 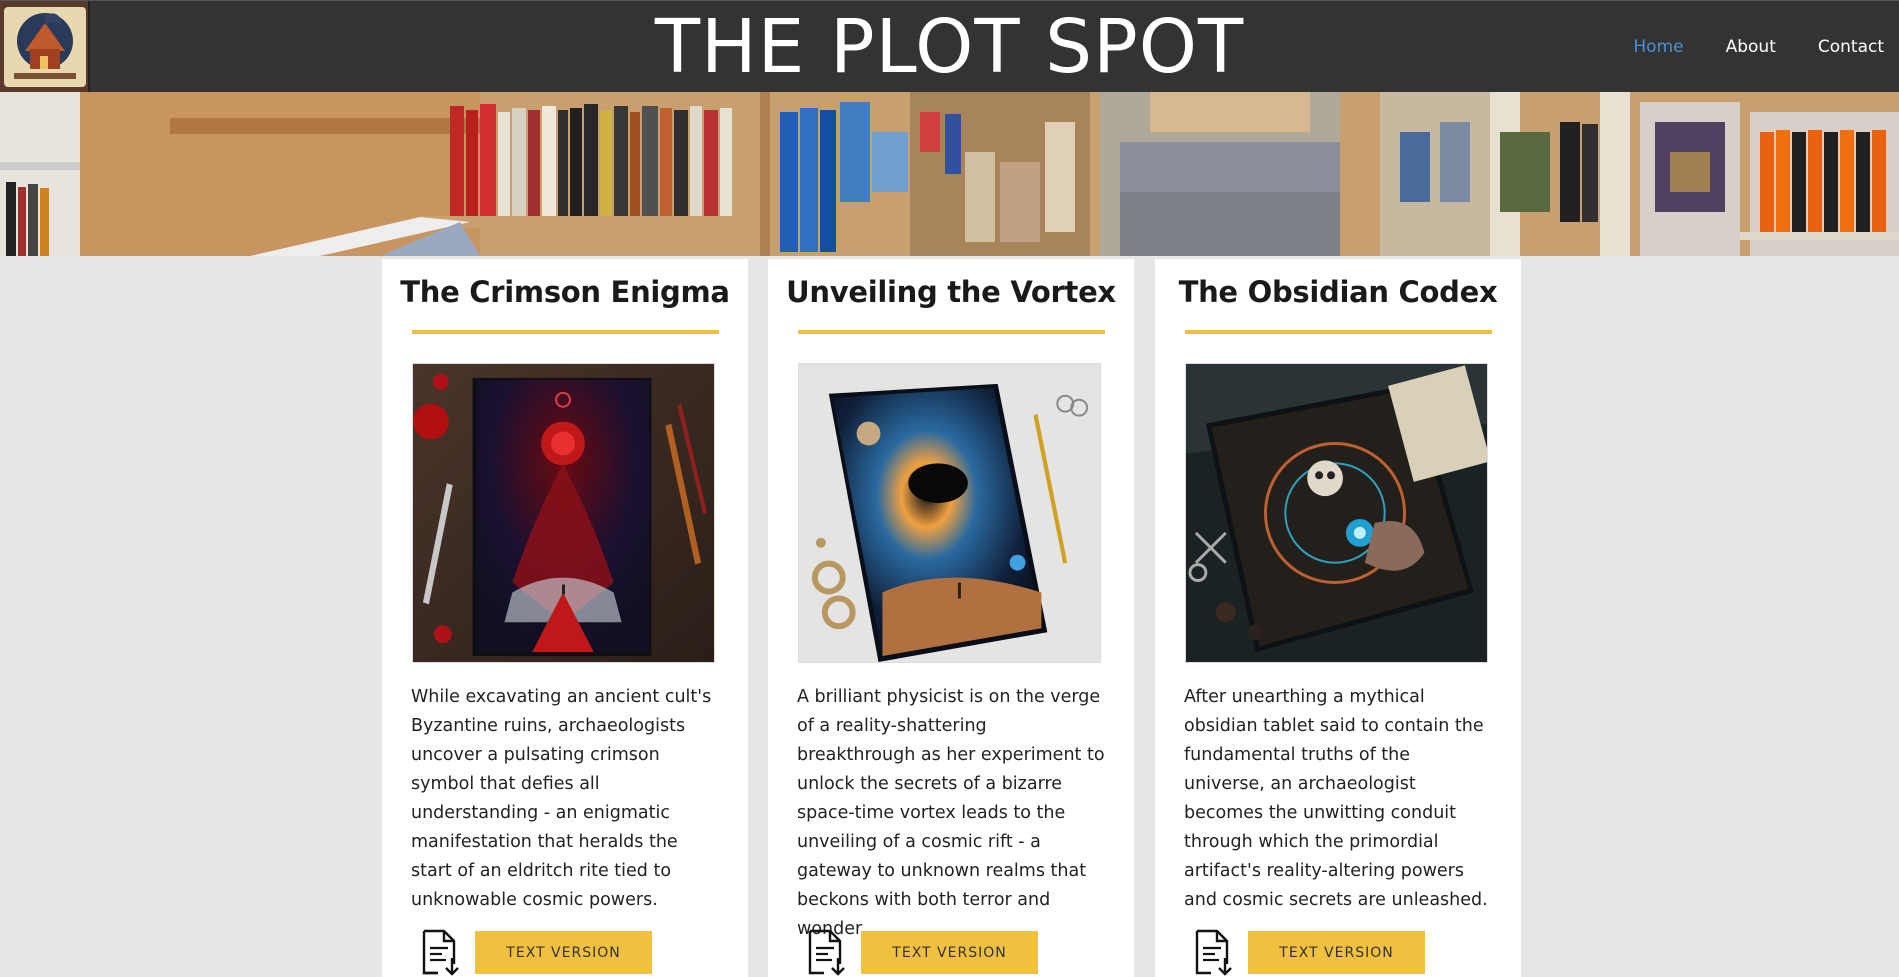 What do you see at coordinates (565, 292) in the screenshot?
I see `book-title: The Crimson Enigma` at bounding box center [565, 292].